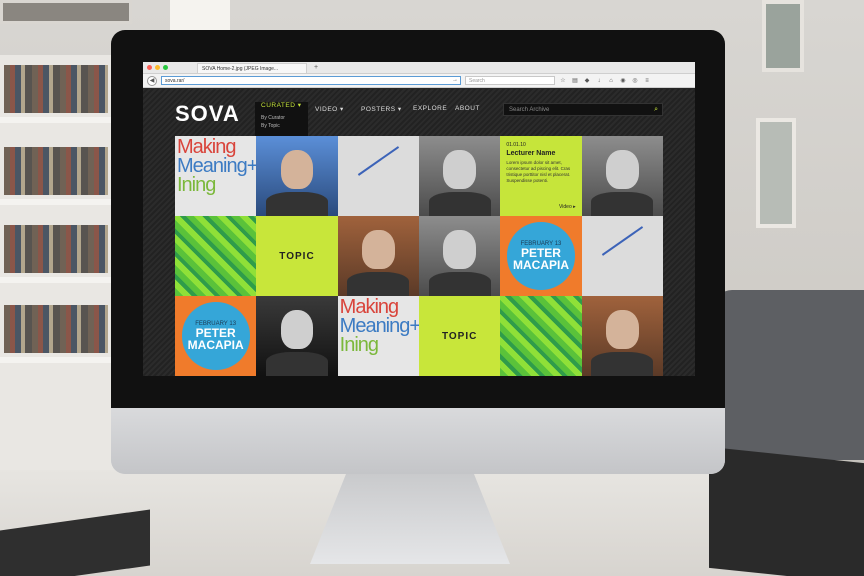 This screenshot has width=864, height=576. Describe the element at coordinates (207, 114) in the screenshot. I see `site-logo: SOVA` at that location.